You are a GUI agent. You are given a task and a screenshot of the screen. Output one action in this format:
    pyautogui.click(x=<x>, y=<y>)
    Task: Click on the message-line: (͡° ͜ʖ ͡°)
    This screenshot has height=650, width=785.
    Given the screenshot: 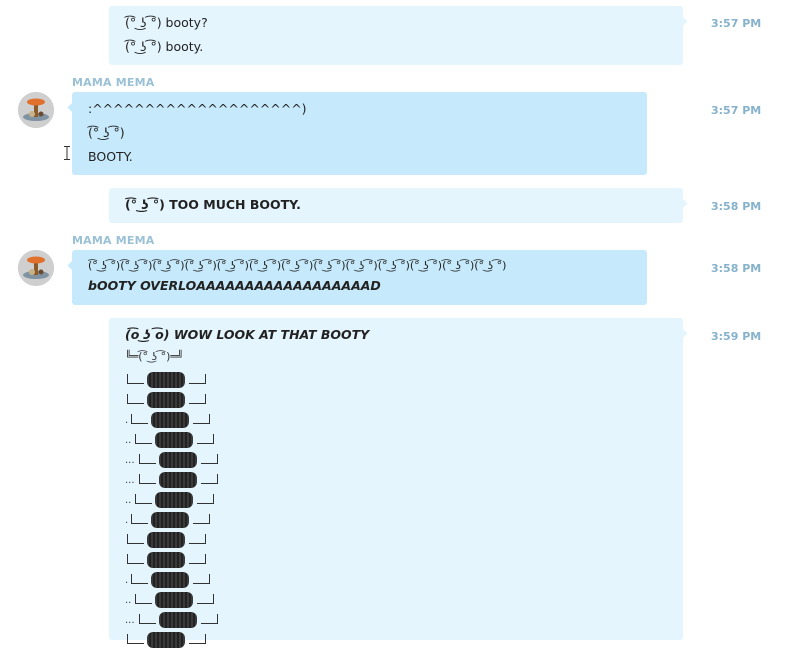 What is the action you would take?
    pyautogui.click(x=106, y=132)
    